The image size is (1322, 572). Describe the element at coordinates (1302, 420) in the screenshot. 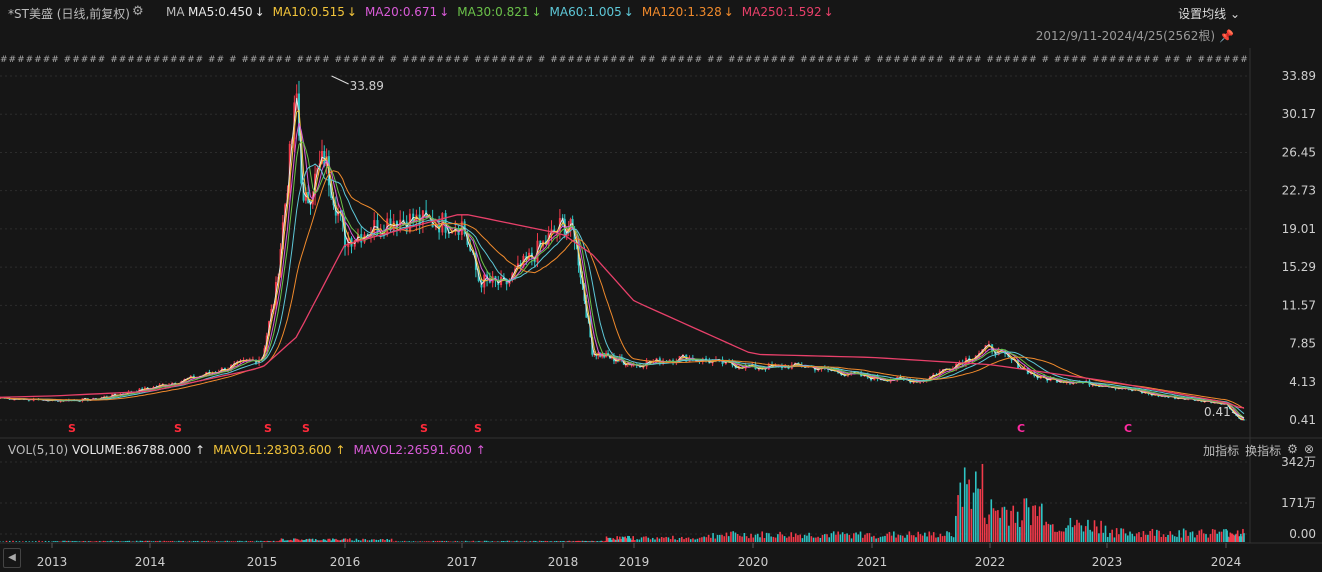

I see `y-tick-label: 0.41` at that location.